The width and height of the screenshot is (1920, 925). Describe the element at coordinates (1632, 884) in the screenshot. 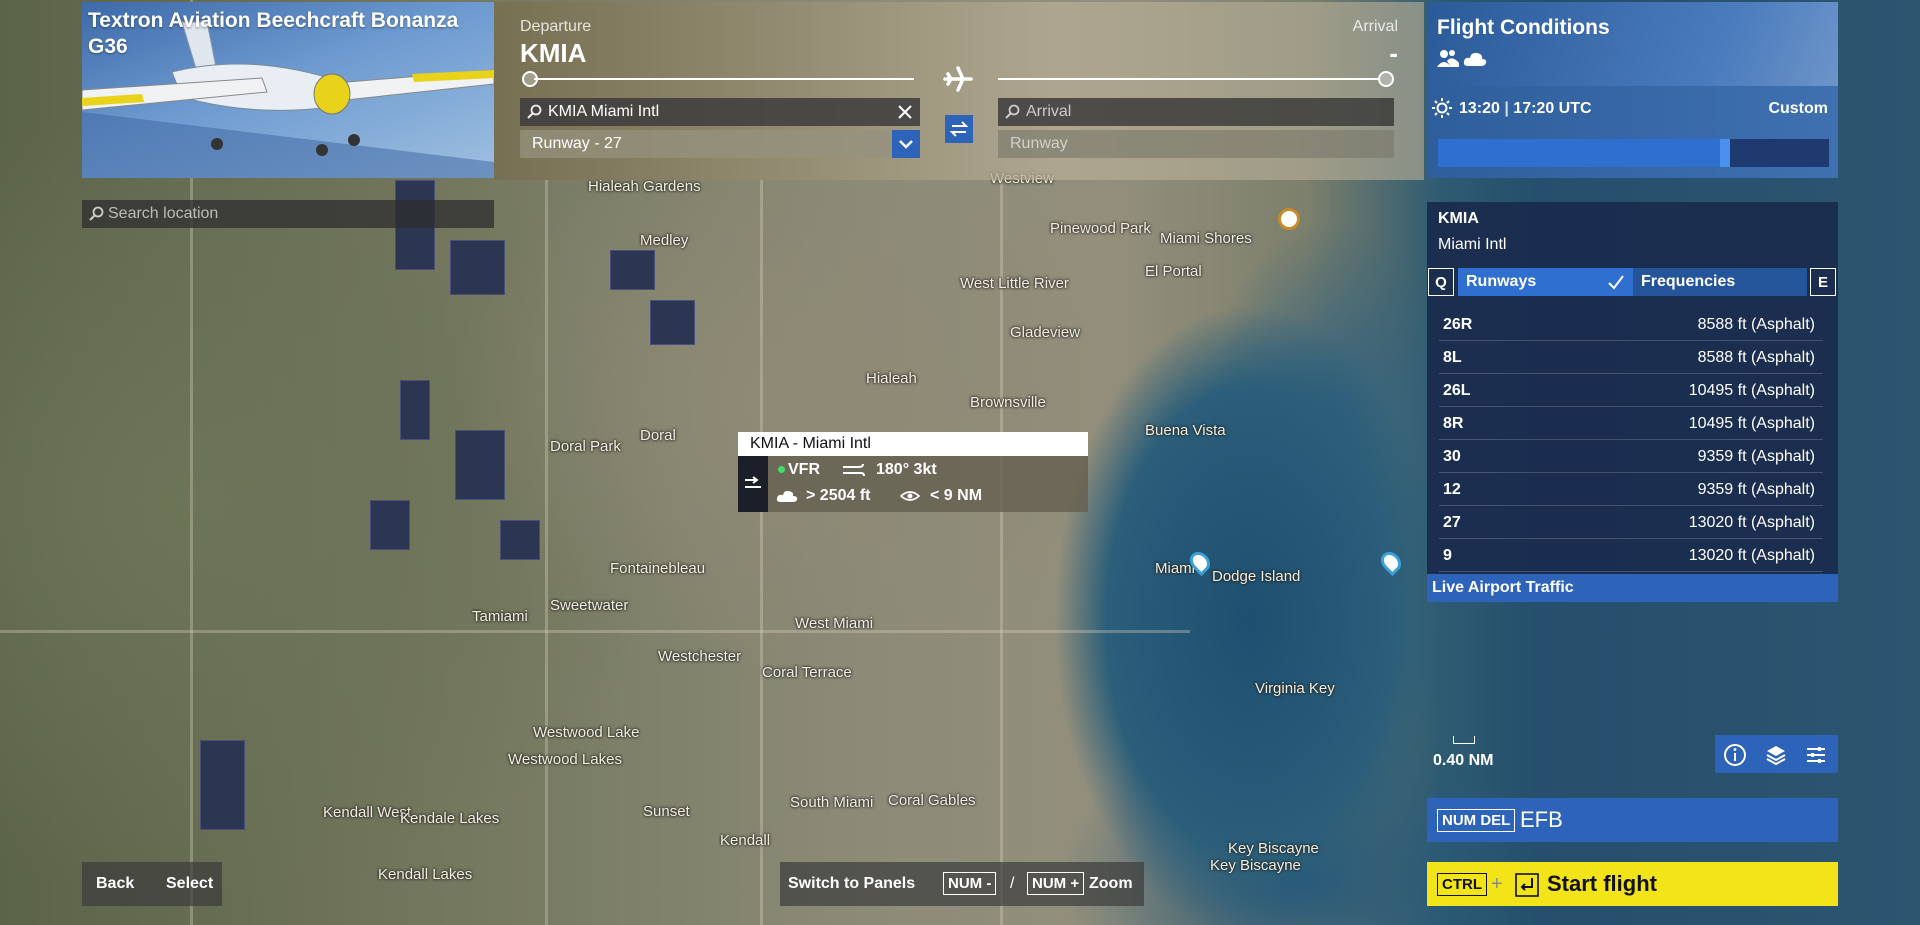

I see `start-flight-button: CTRL + Start flight` at that location.